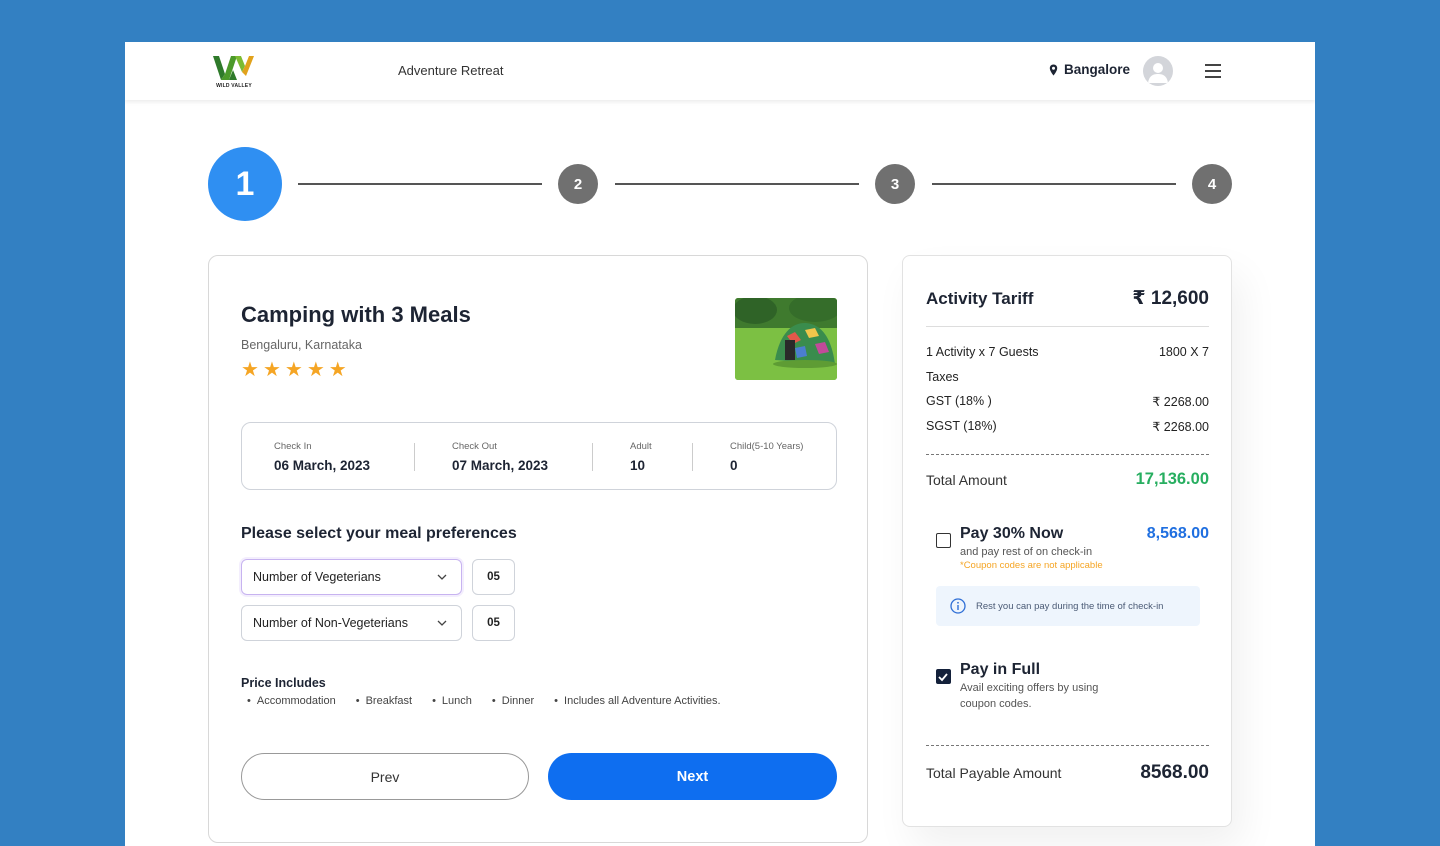  I want to click on sgst-label: SGST (18%), so click(961, 426).